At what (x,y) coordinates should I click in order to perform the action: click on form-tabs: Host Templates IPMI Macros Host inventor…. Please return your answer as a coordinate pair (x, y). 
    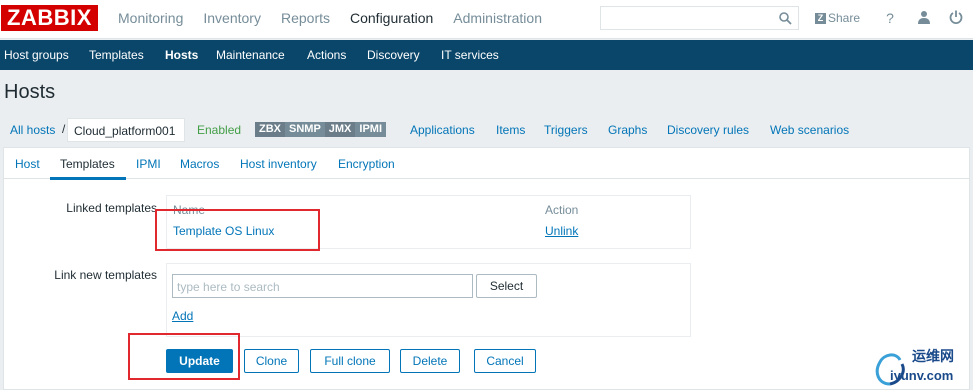
    Looking at the image, I should click on (486, 164).